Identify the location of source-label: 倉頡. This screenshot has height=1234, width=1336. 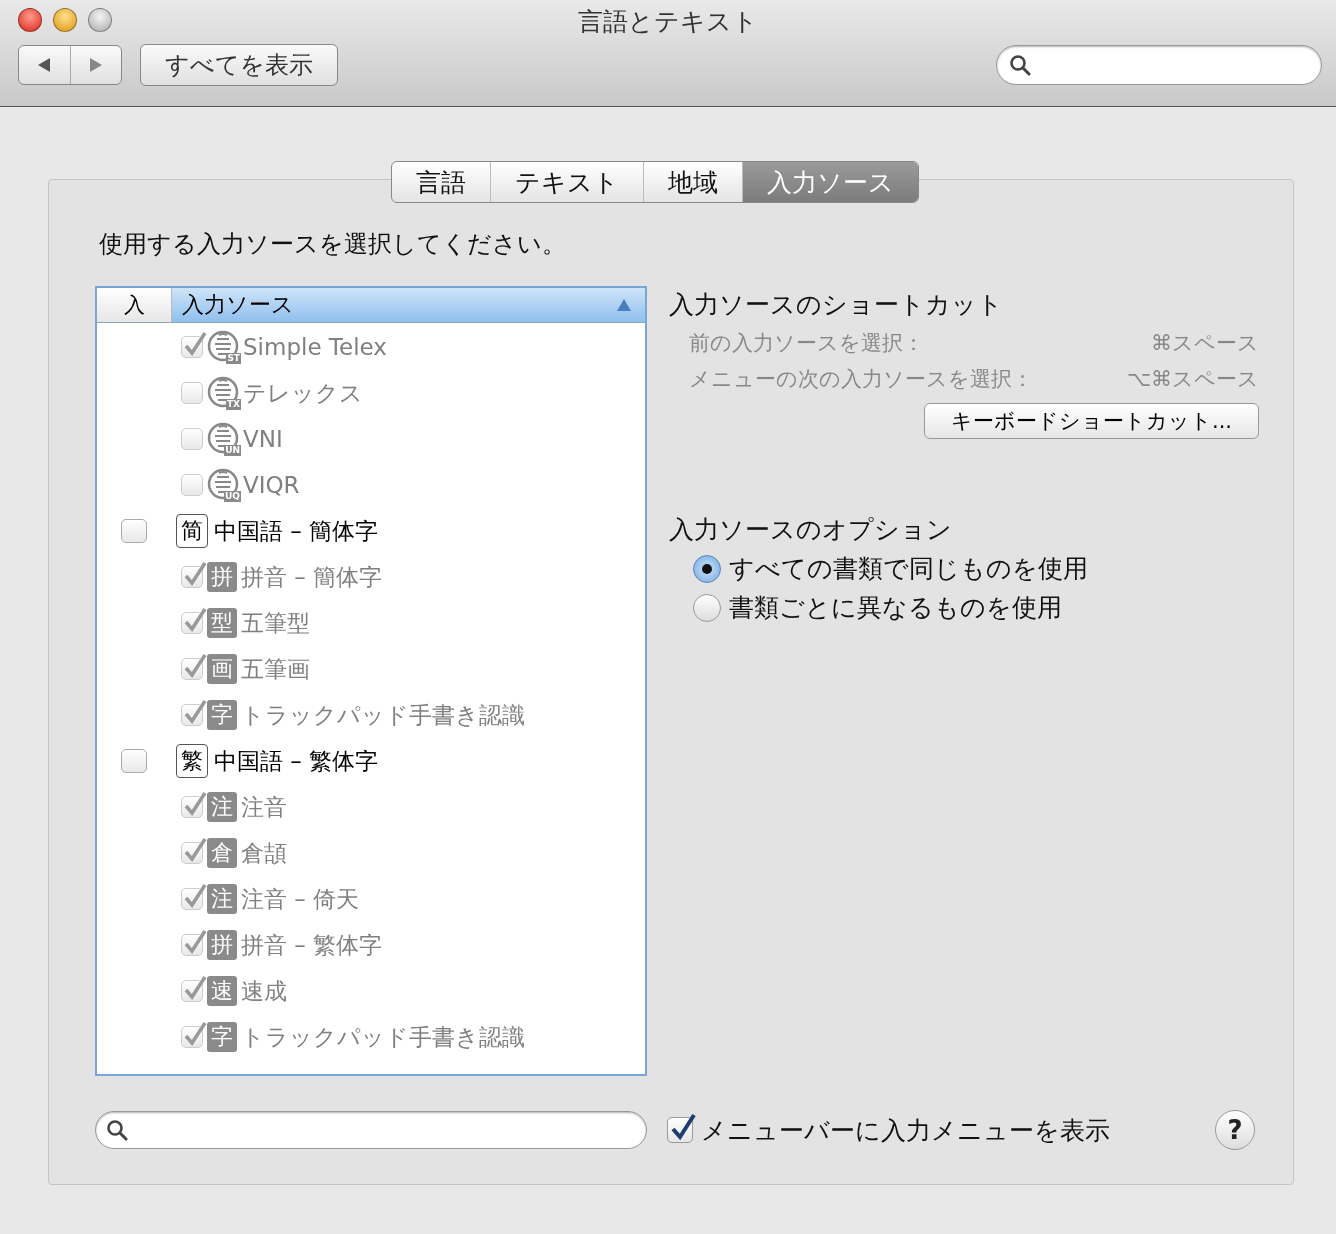
(264, 853).